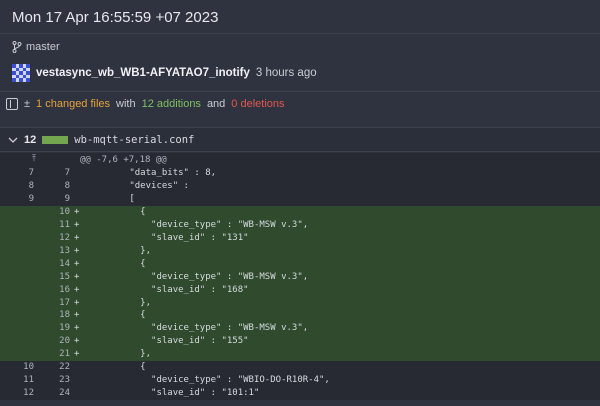 The width and height of the screenshot is (600, 406). What do you see at coordinates (64, 354) in the screenshot?
I see `new-line-number: 21` at bounding box center [64, 354].